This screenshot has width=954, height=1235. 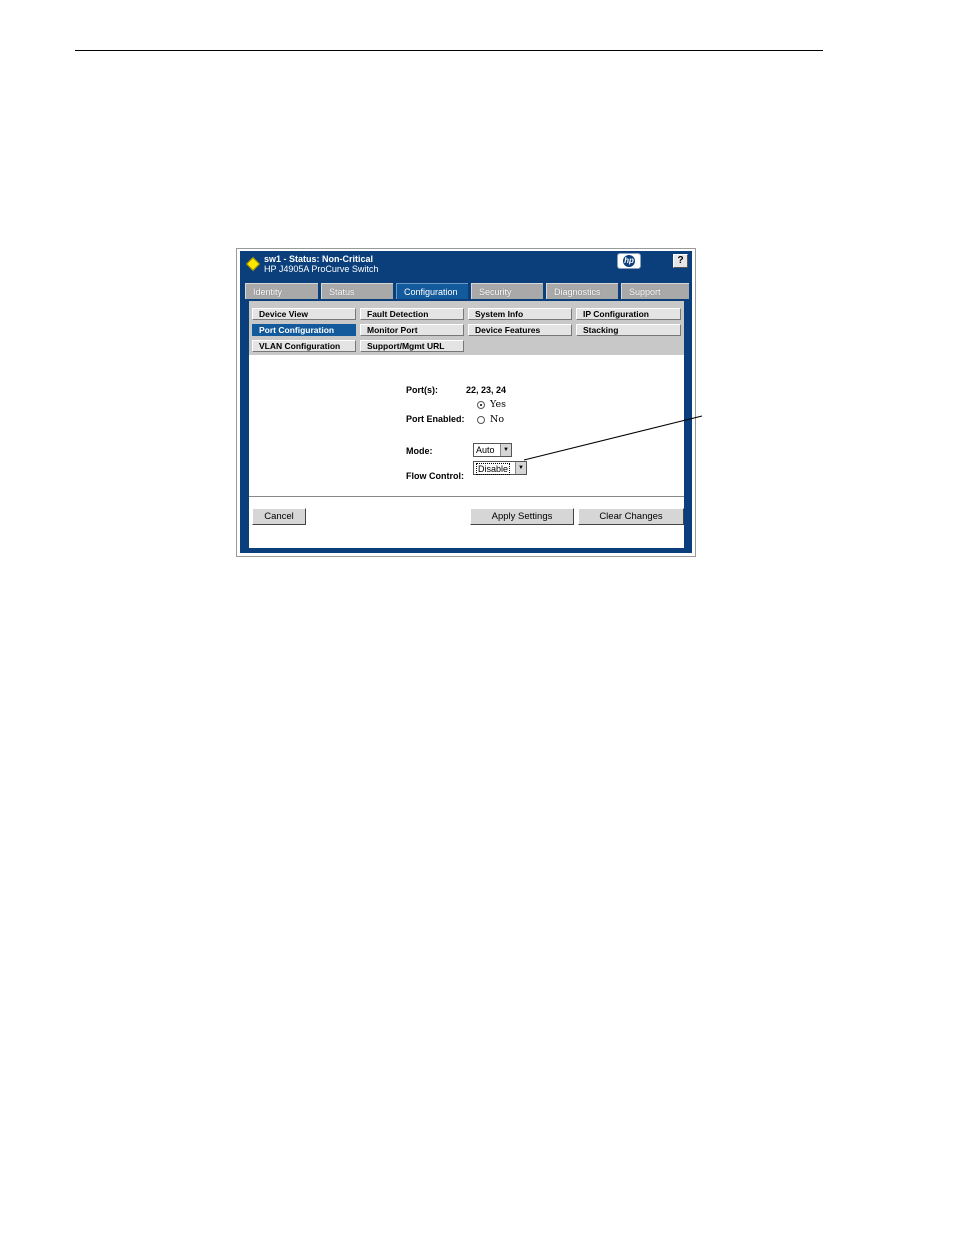 I want to click on device-status-title: sw1 - Status: Non-Critical, so click(x=319, y=259).